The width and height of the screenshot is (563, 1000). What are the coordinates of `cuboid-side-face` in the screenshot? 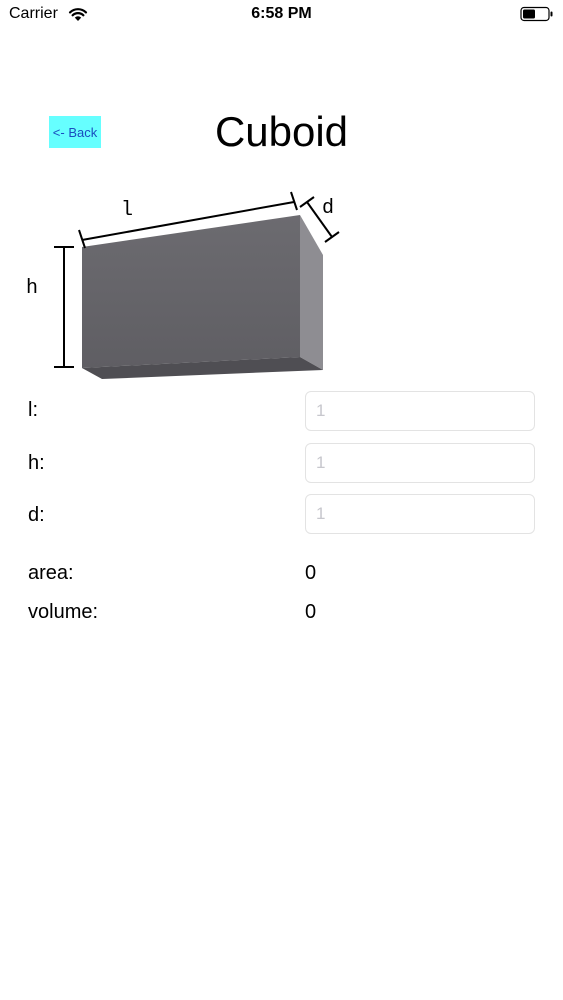 It's located at (311, 292).